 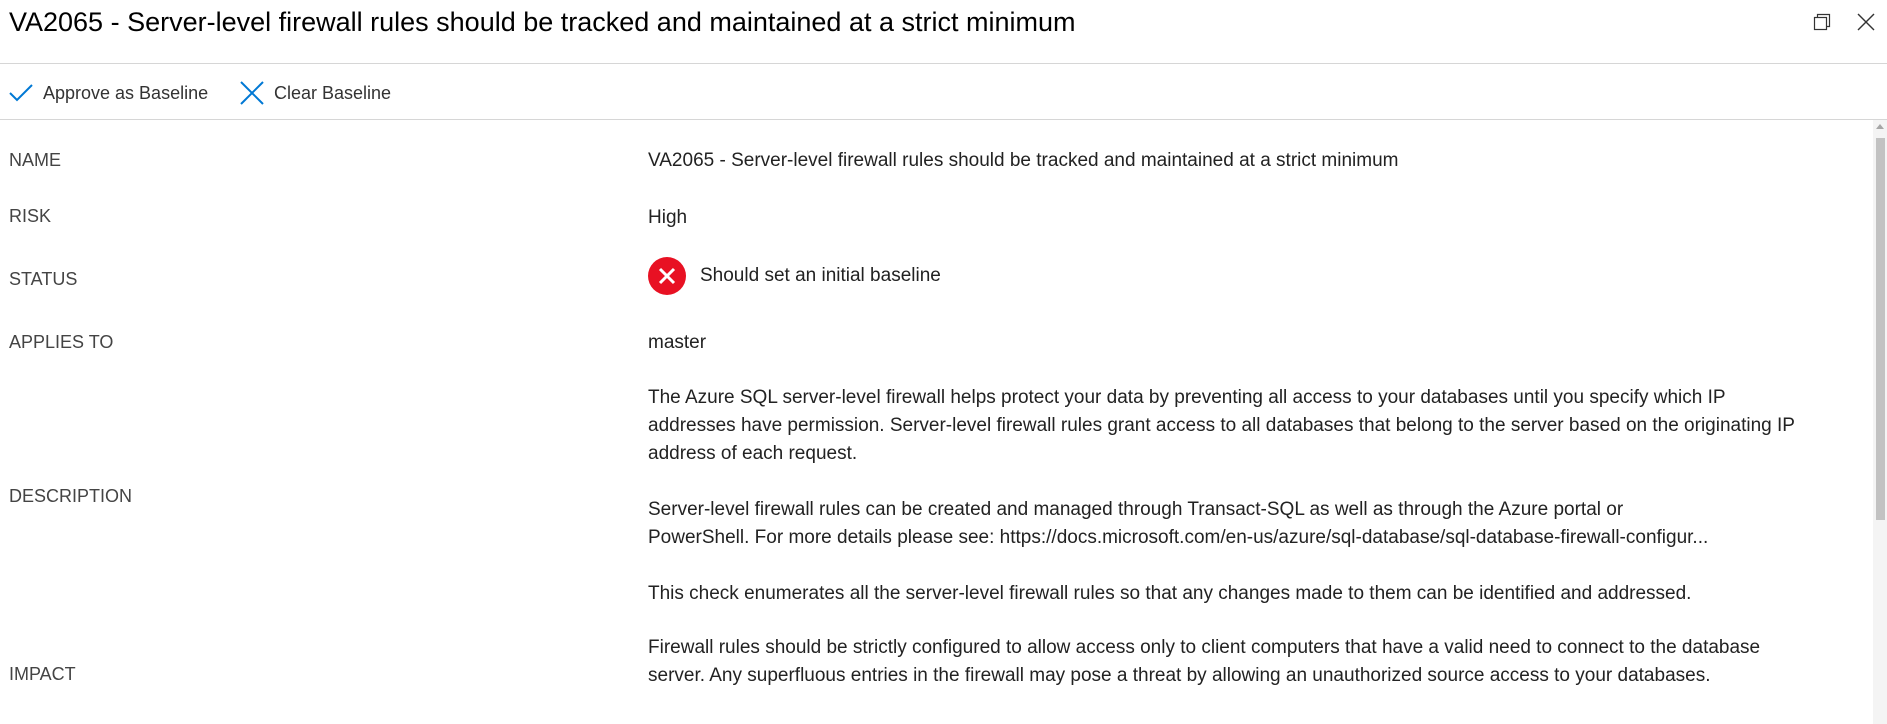 What do you see at coordinates (61, 342) in the screenshot?
I see `applies-to-label: APPLIES TO` at bounding box center [61, 342].